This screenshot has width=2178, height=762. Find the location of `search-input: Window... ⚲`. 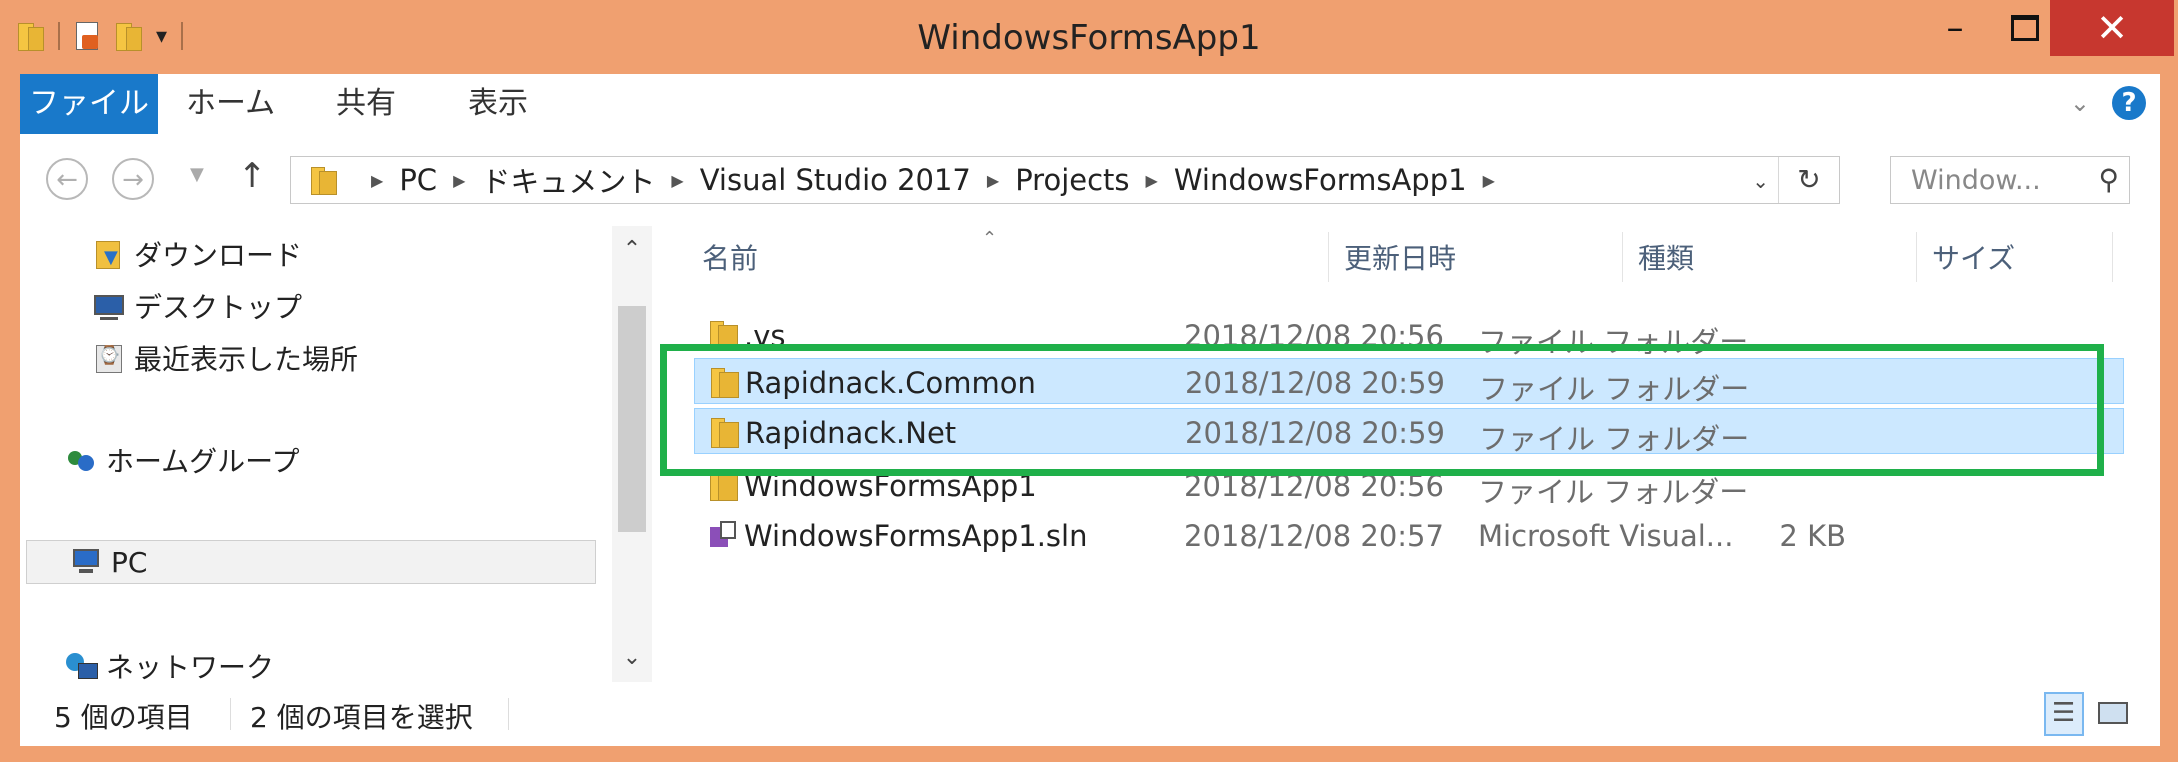

search-input: Window... ⚲ is located at coordinates (2010, 180).